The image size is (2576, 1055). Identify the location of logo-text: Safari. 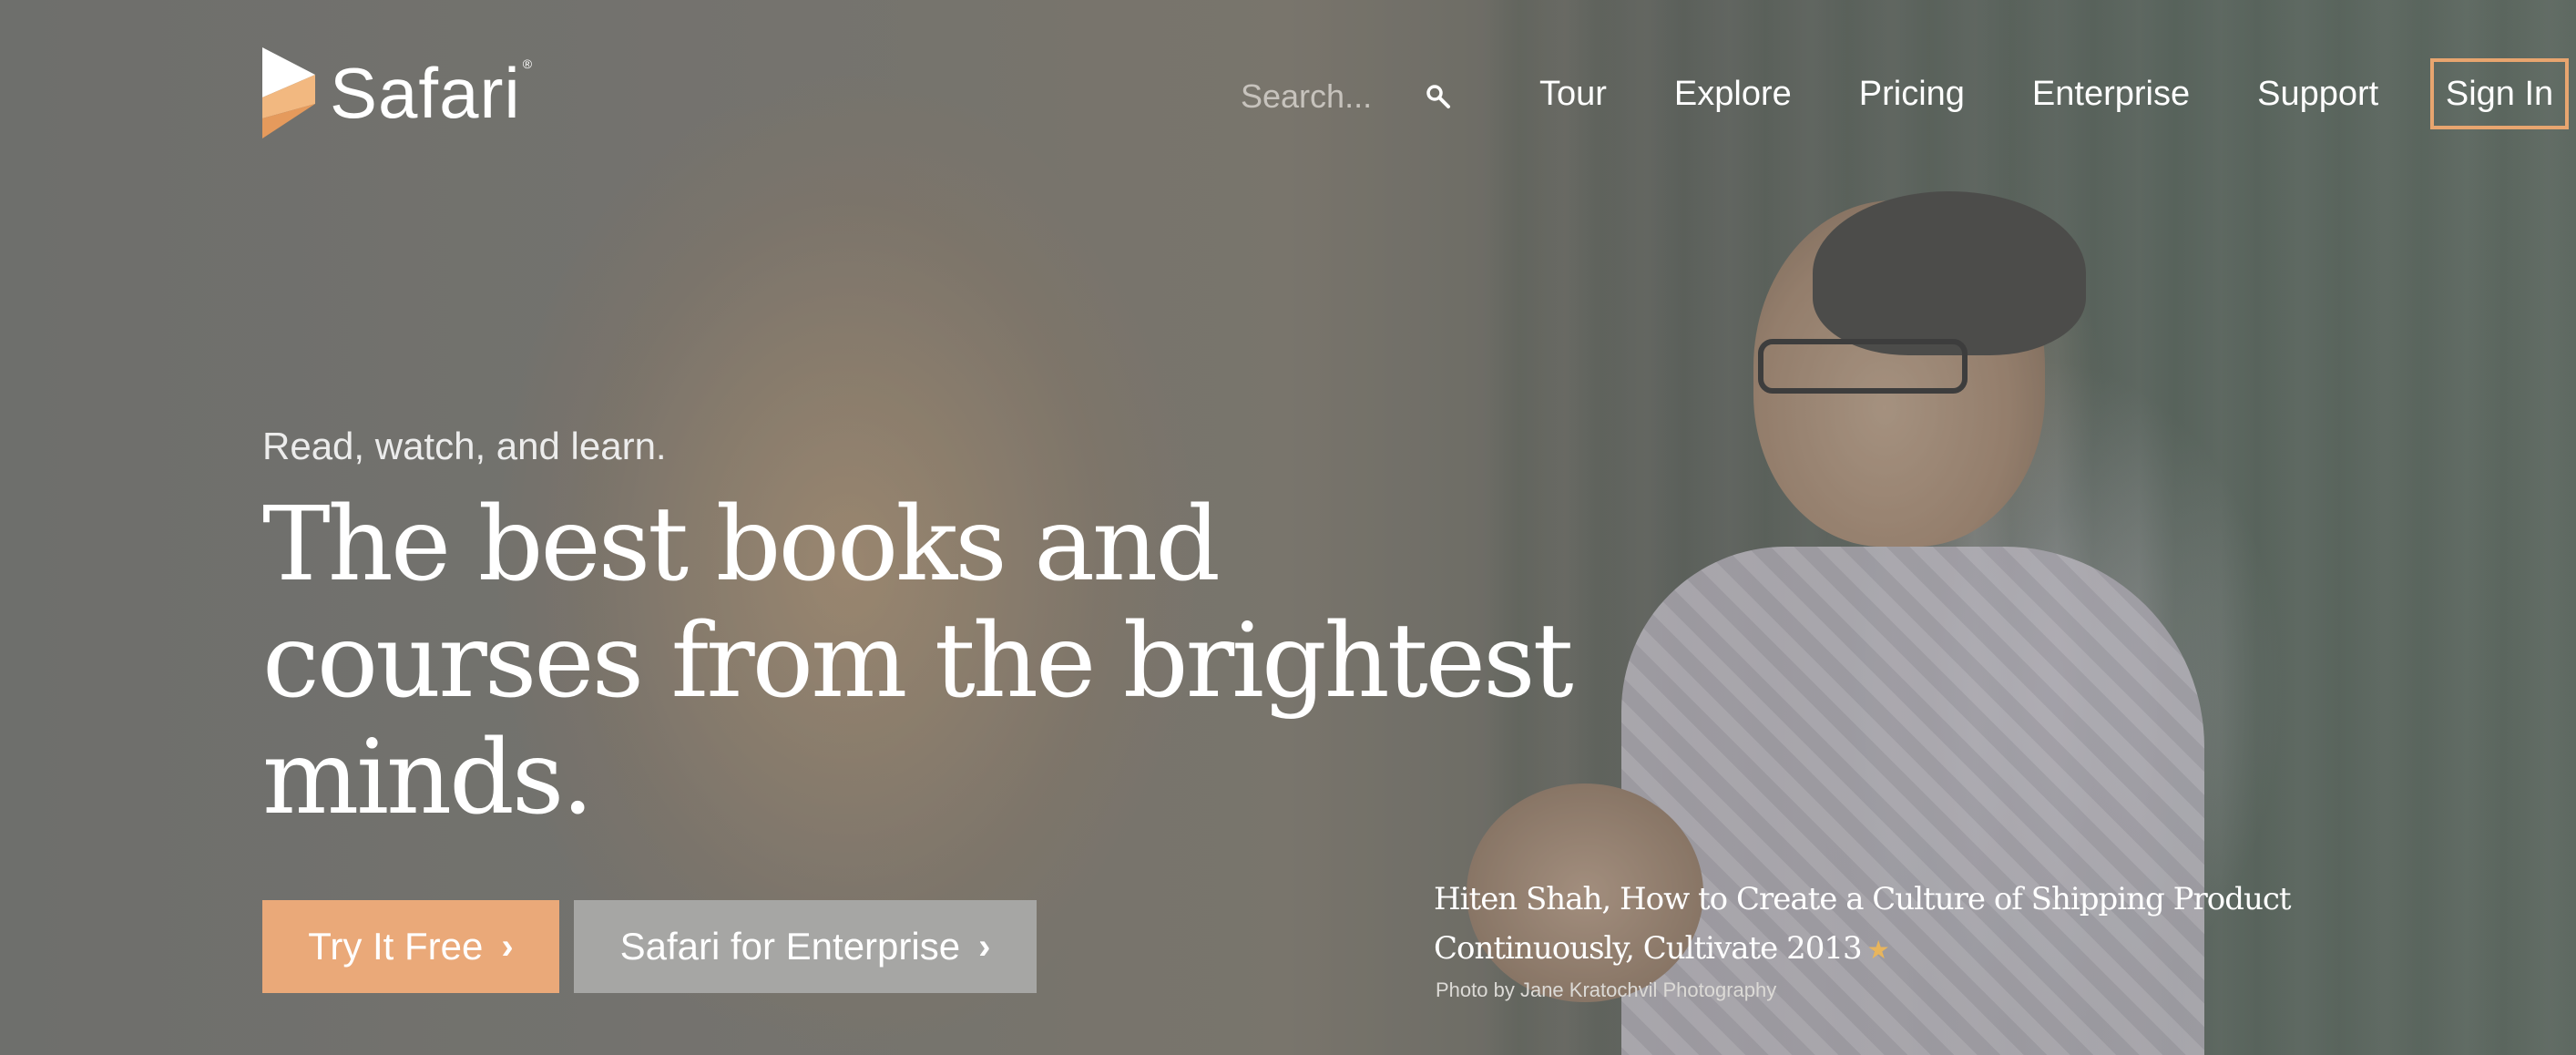
(425, 93).